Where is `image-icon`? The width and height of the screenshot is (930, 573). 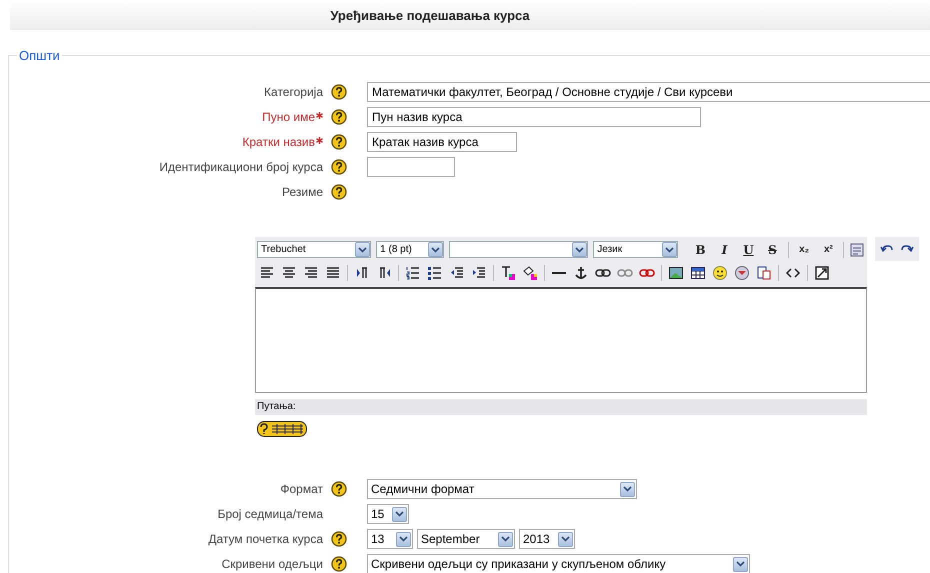 image-icon is located at coordinates (676, 272).